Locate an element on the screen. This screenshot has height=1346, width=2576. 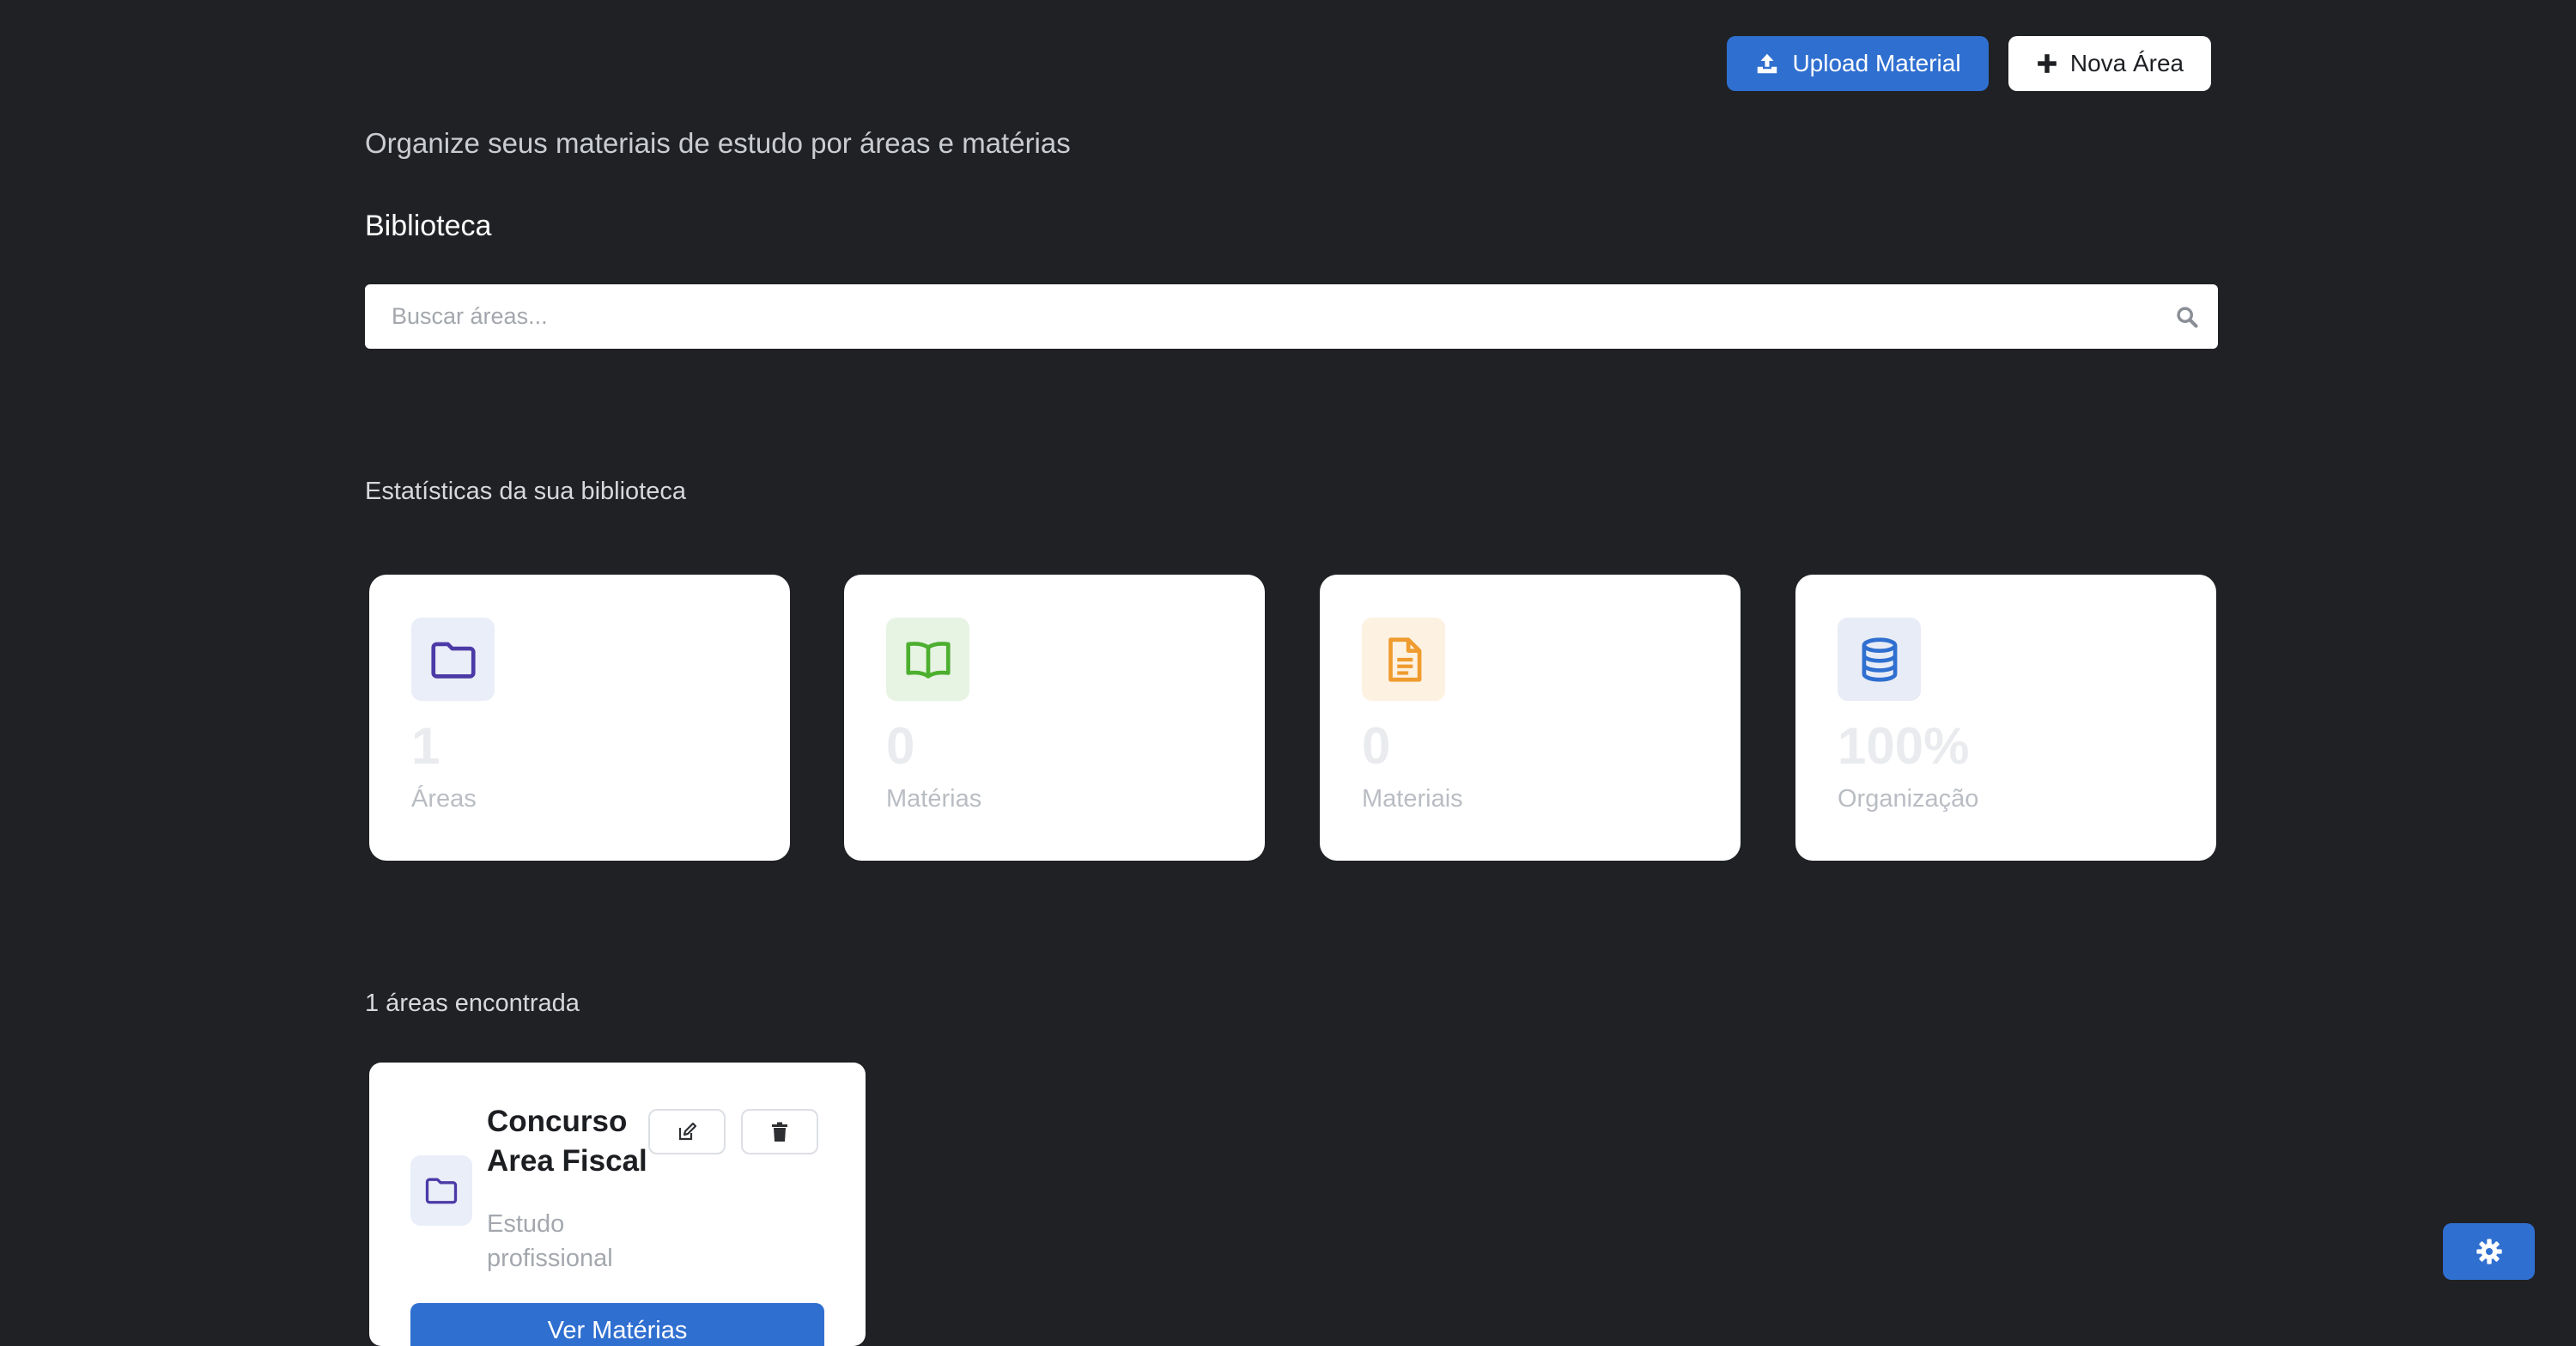
new-area-button: Nova Área is located at coordinates (2109, 64).